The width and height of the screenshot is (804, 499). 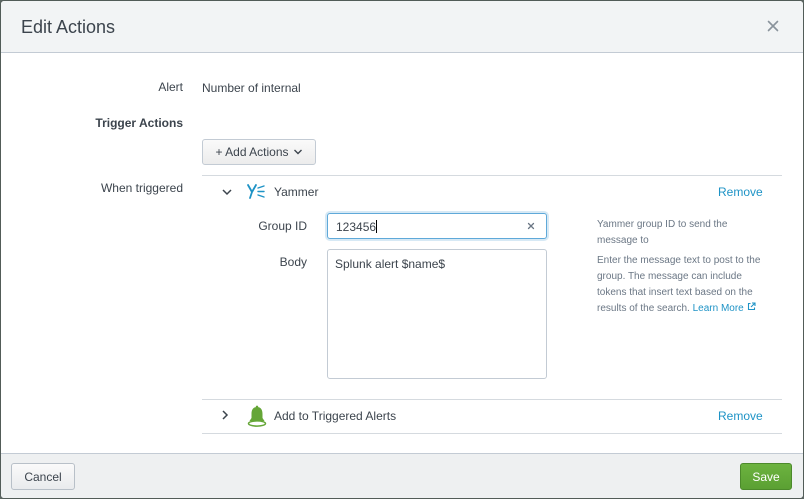 What do you see at coordinates (256, 191) in the screenshot?
I see `yammer-icon` at bounding box center [256, 191].